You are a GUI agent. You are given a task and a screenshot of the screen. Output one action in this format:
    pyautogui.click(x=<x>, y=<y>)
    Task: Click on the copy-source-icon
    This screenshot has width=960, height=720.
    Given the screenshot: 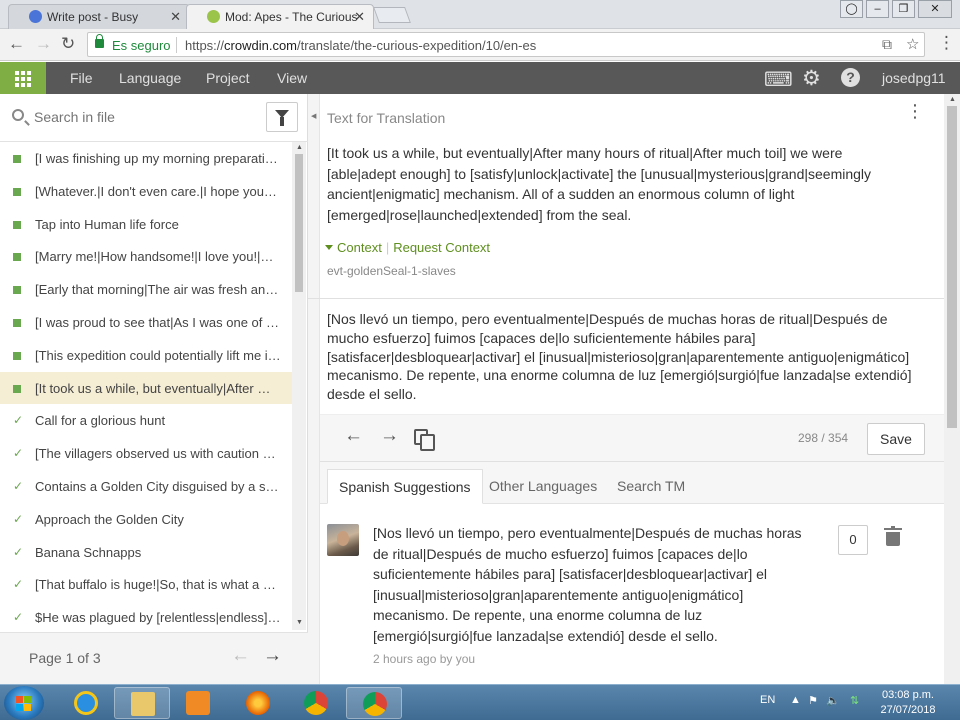 What is the action you would take?
    pyautogui.click(x=424, y=440)
    